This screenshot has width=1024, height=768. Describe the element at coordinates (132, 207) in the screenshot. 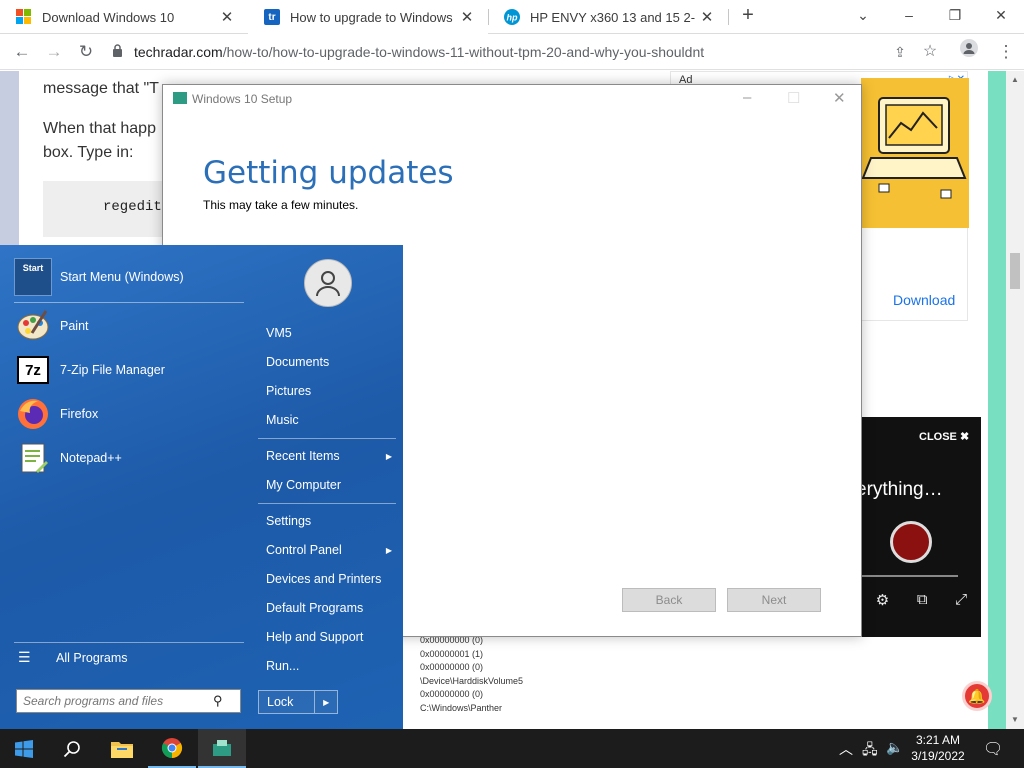

I see `code-text: regedit` at that location.